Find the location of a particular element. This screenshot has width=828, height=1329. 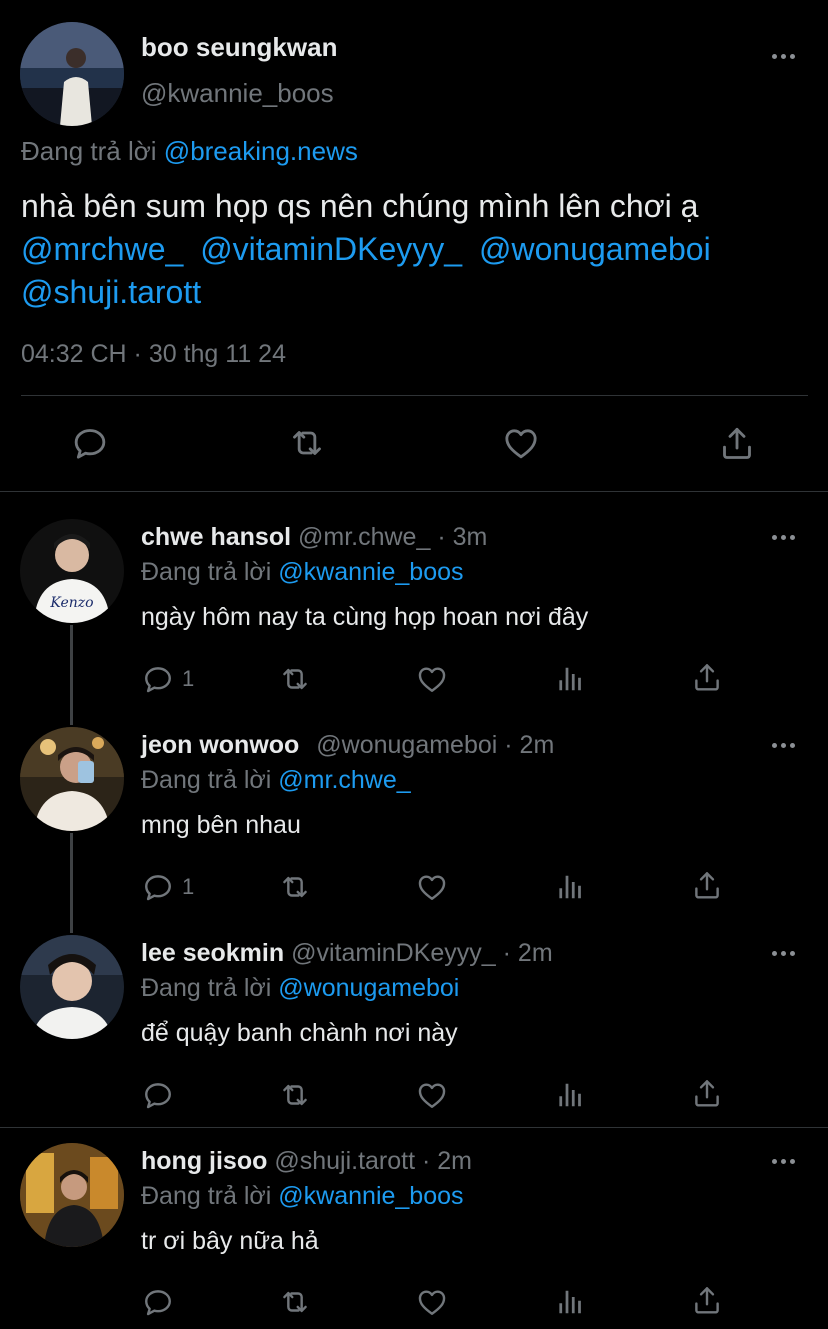

svg-text: Kenzo is located at coordinates (71, 603).